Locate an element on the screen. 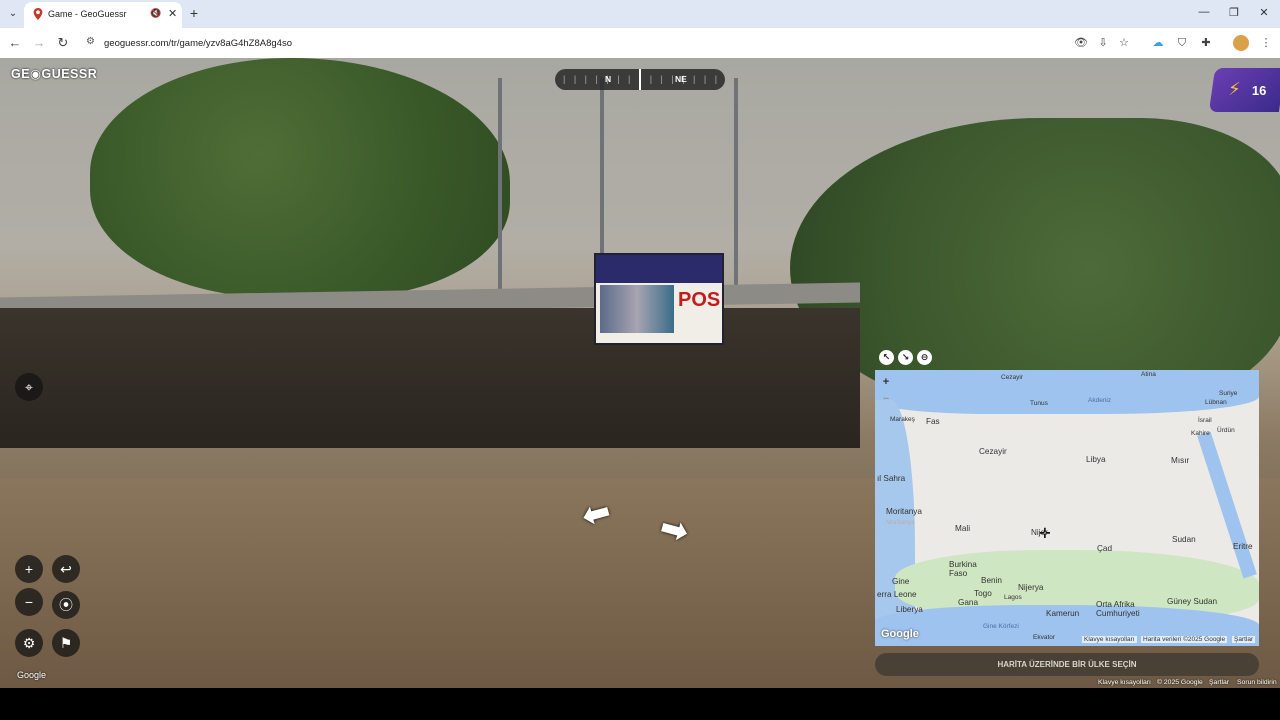 This screenshot has height=720, width=1280. map-label: Mali is located at coordinates (963, 528).